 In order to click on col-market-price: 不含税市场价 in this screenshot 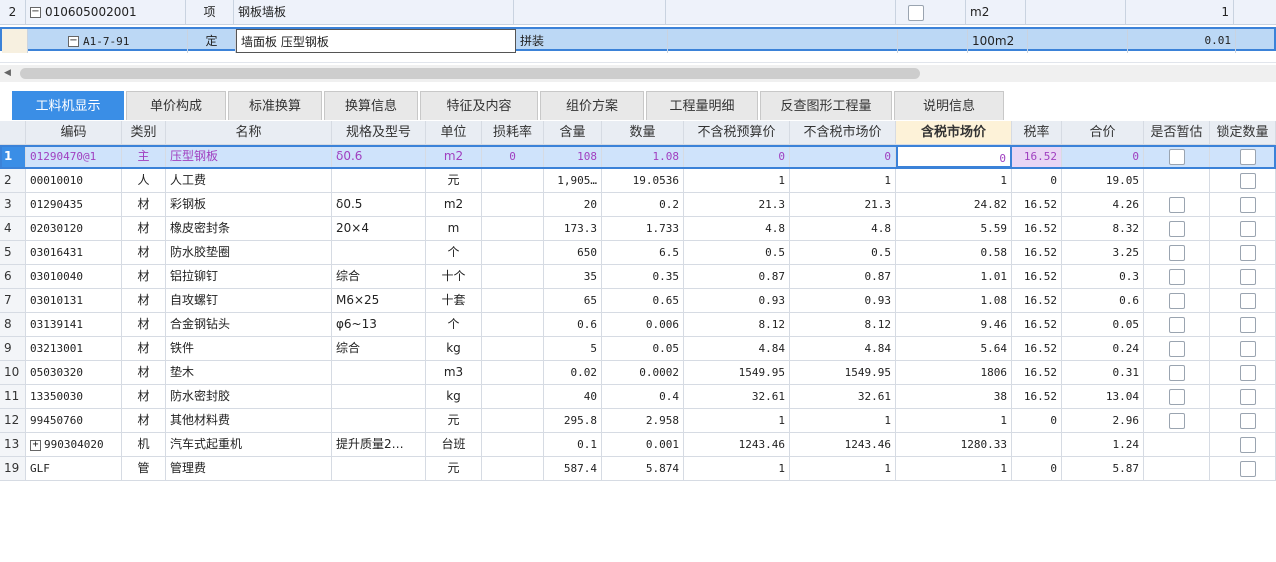, I will do `click(843, 132)`.